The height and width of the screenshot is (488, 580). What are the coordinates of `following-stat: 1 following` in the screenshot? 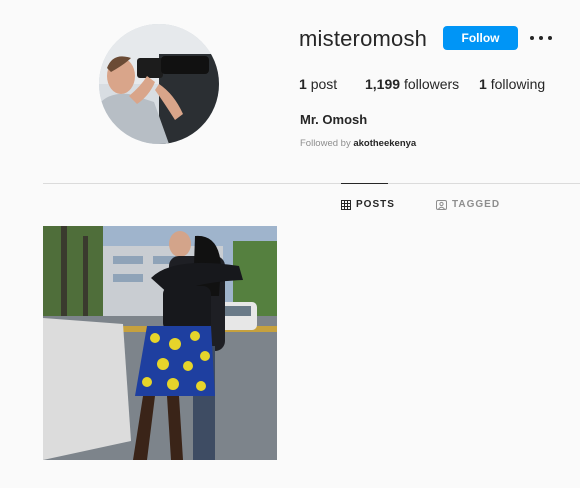 It's located at (512, 84).